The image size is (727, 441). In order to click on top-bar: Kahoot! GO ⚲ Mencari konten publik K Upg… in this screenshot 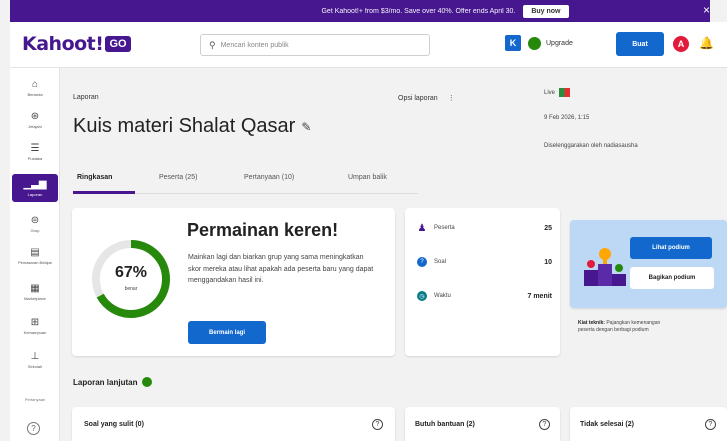, I will do `click(368, 45)`.